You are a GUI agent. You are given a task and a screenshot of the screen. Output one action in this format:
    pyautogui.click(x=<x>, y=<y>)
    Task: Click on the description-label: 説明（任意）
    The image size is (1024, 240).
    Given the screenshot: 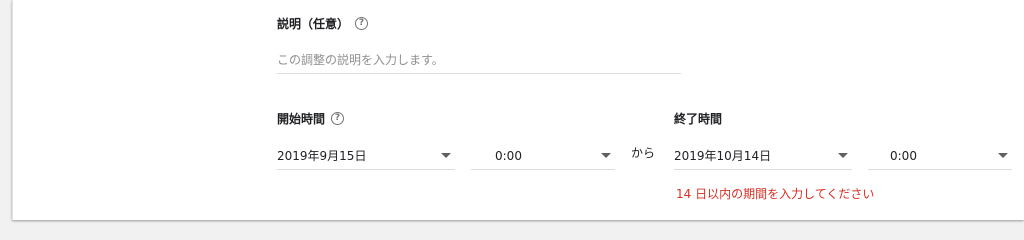 What is the action you would take?
    pyautogui.click(x=313, y=24)
    